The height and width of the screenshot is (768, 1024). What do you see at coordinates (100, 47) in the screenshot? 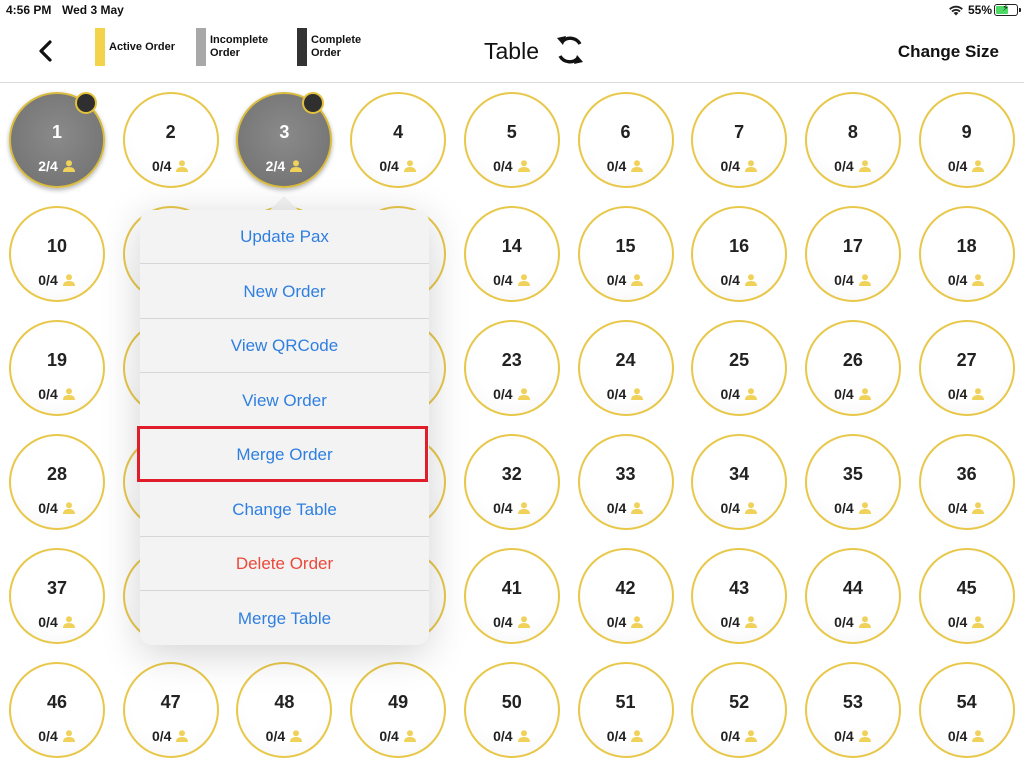
I see `legend-swatch-active` at bounding box center [100, 47].